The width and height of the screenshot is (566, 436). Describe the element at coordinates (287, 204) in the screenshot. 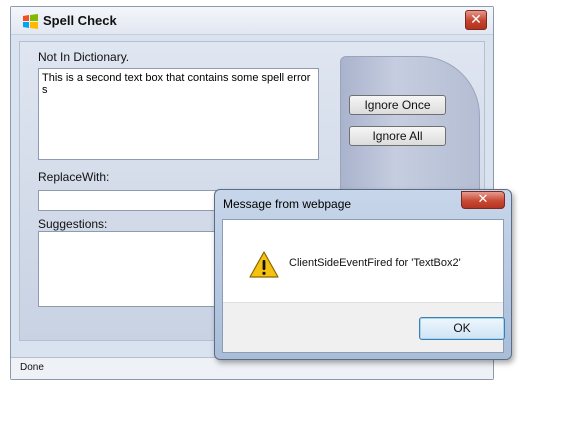

I see `dialog-title: Message from webpage` at that location.